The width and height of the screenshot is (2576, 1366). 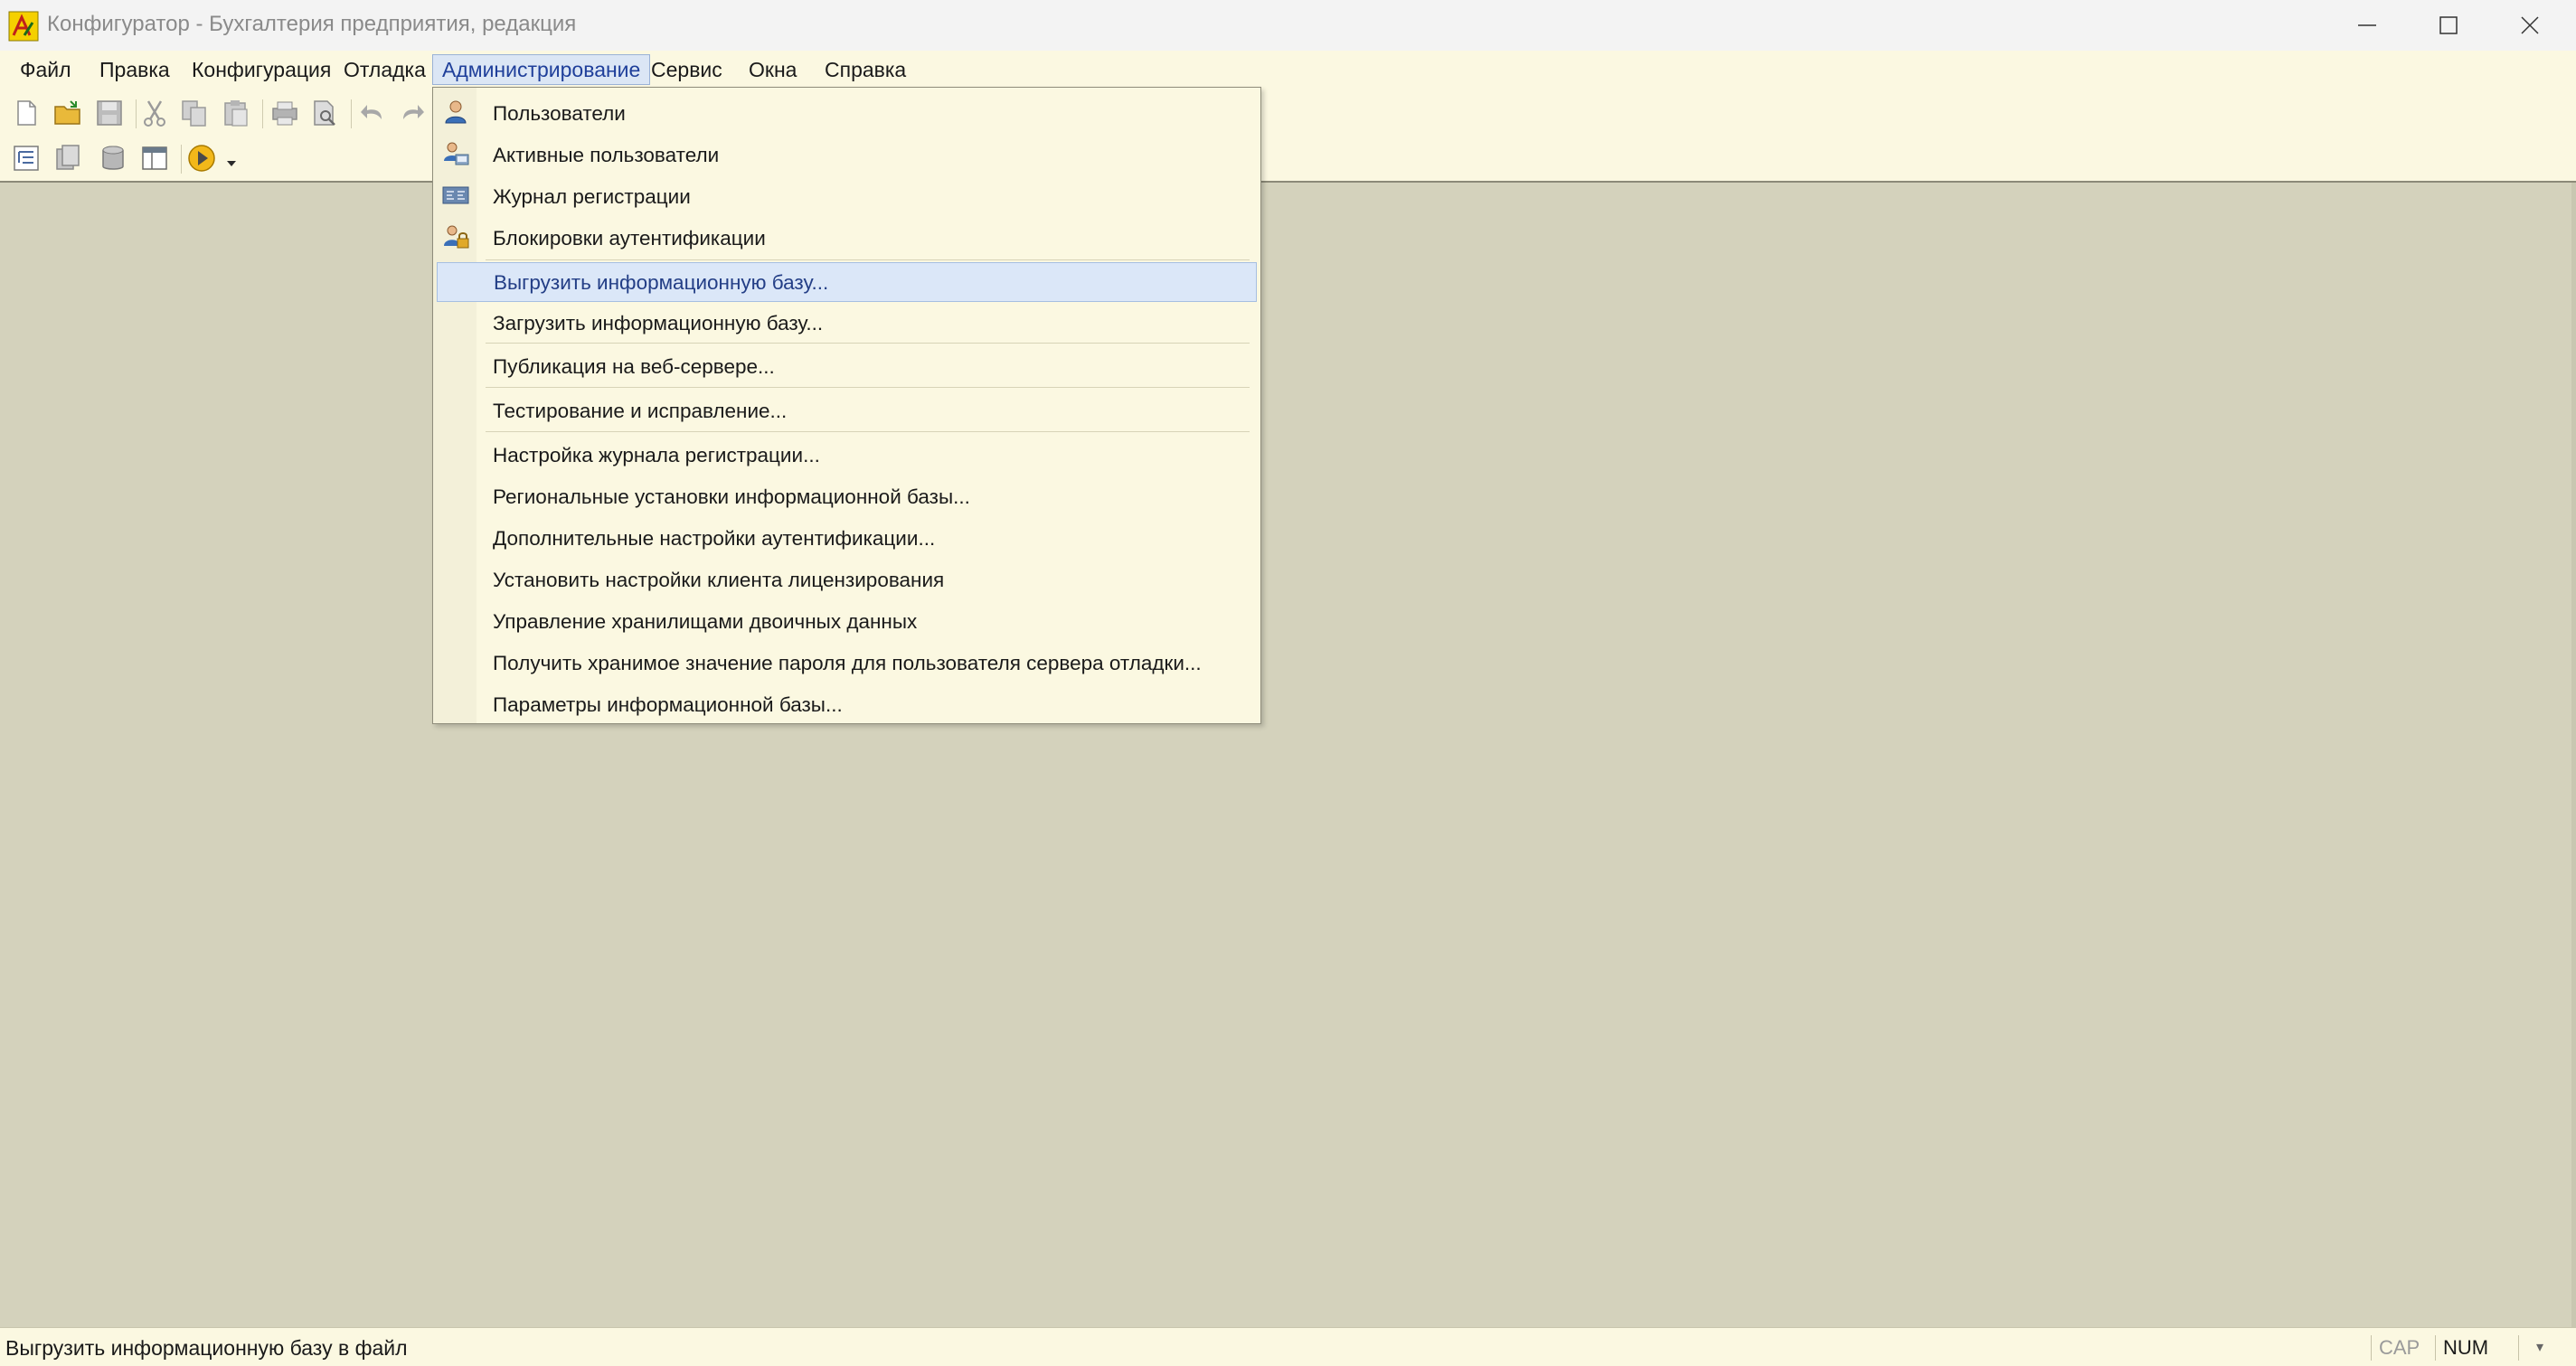 I want to click on menu-service: Сервис, so click(x=686, y=69).